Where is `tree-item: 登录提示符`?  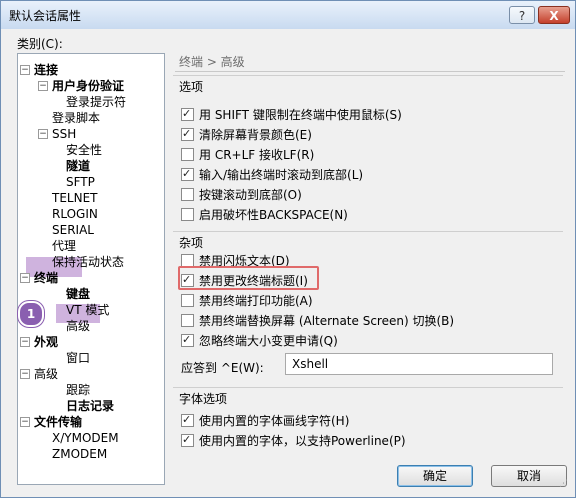
tree-item: 登录提示符 is located at coordinates (96, 102).